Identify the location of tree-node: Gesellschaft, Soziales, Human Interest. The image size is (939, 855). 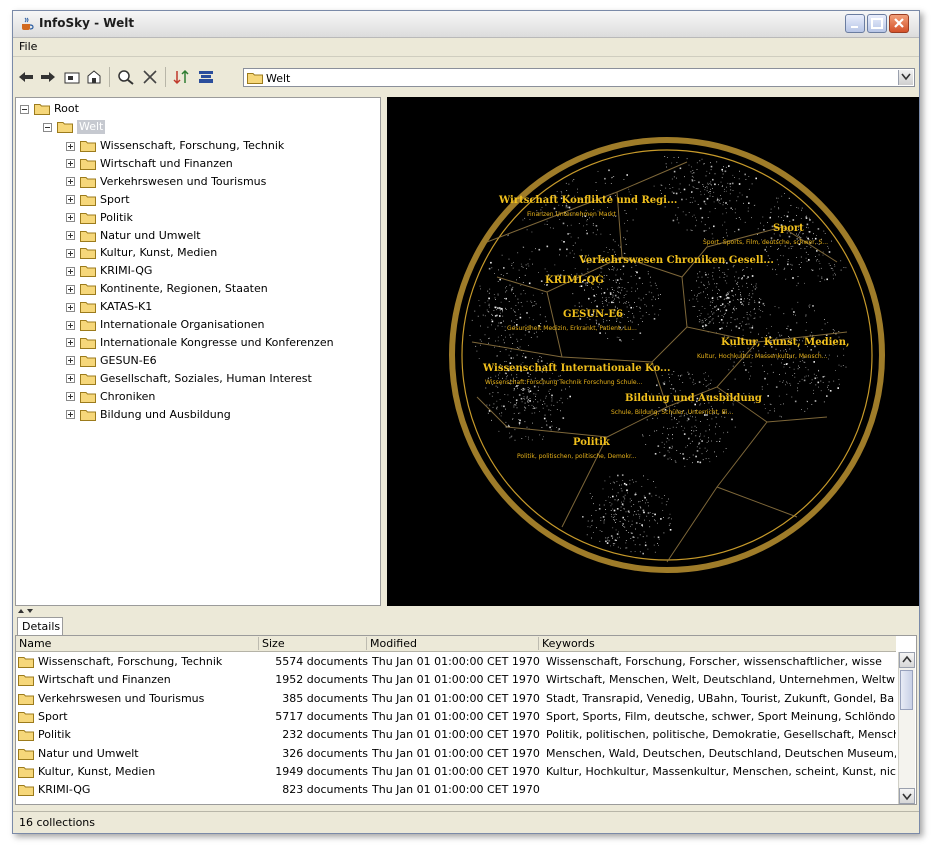
(189, 379).